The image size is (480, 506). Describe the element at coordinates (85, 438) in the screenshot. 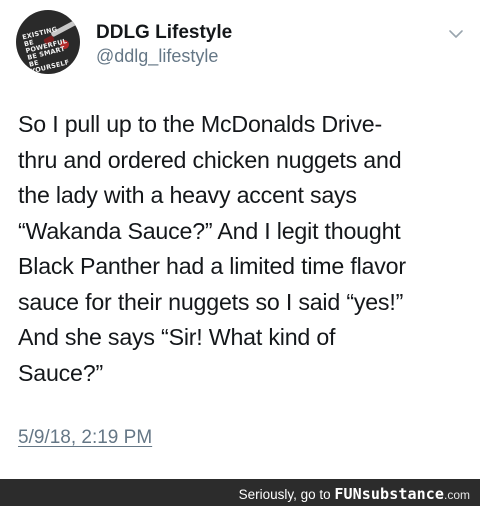

I see `tweet-timestamp-link: 5/9/18, 2:19 PM` at that location.